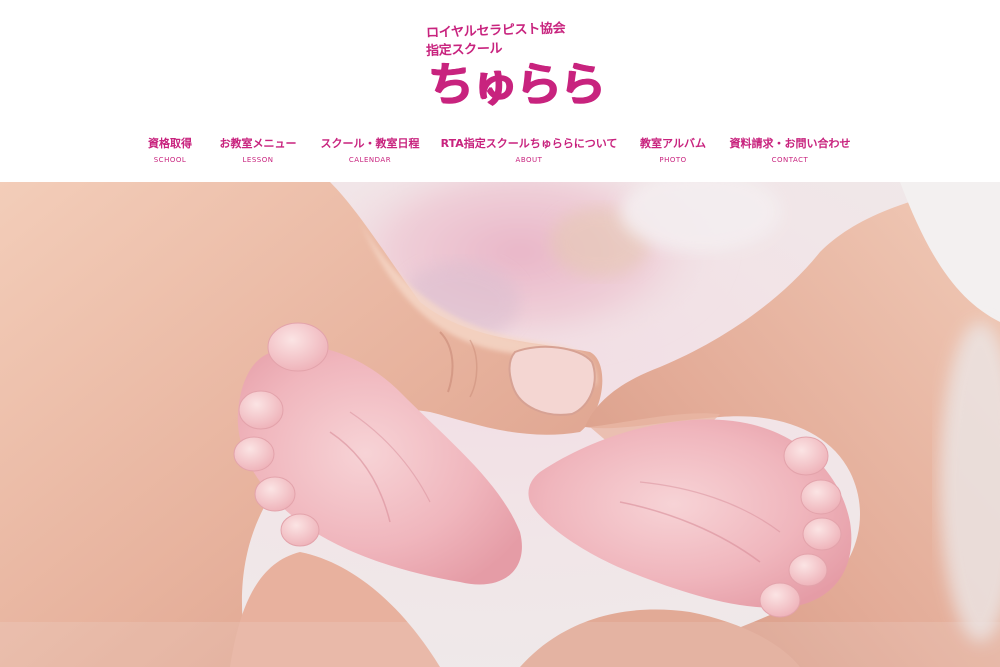 This screenshot has height=667, width=1000. What do you see at coordinates (258, 151) in the screenshot?
I see `nav-item-lesson: お教室メニュー LESSON` at bounding box center [258, 151].